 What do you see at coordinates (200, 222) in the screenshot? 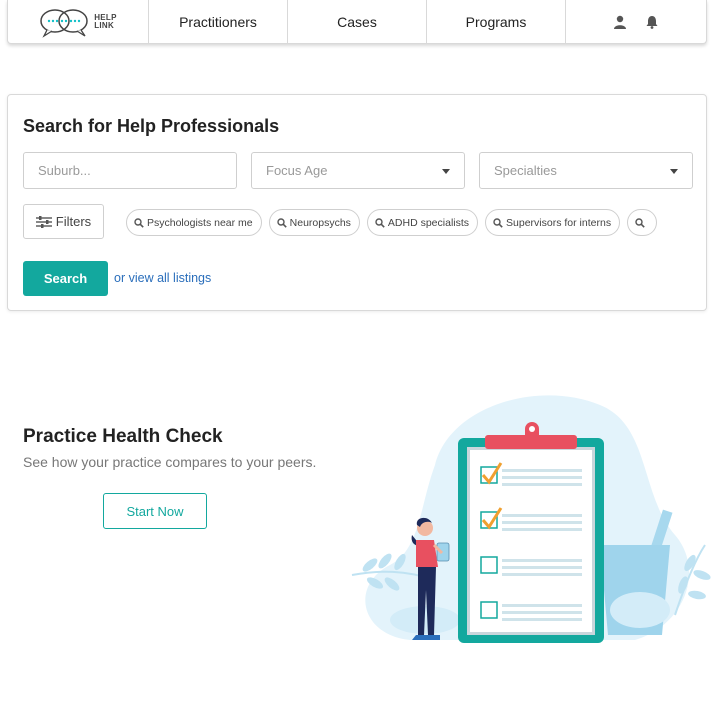
I see `chip-label: Psychologists near me` at bounding box center [200, 222].